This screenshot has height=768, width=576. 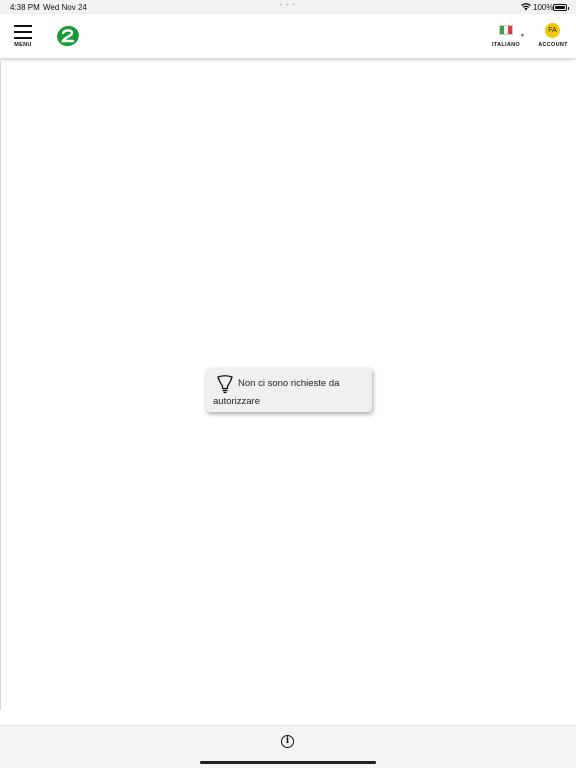 I want to click on status-time: 4:38 PM, so click(x=25, y=7).